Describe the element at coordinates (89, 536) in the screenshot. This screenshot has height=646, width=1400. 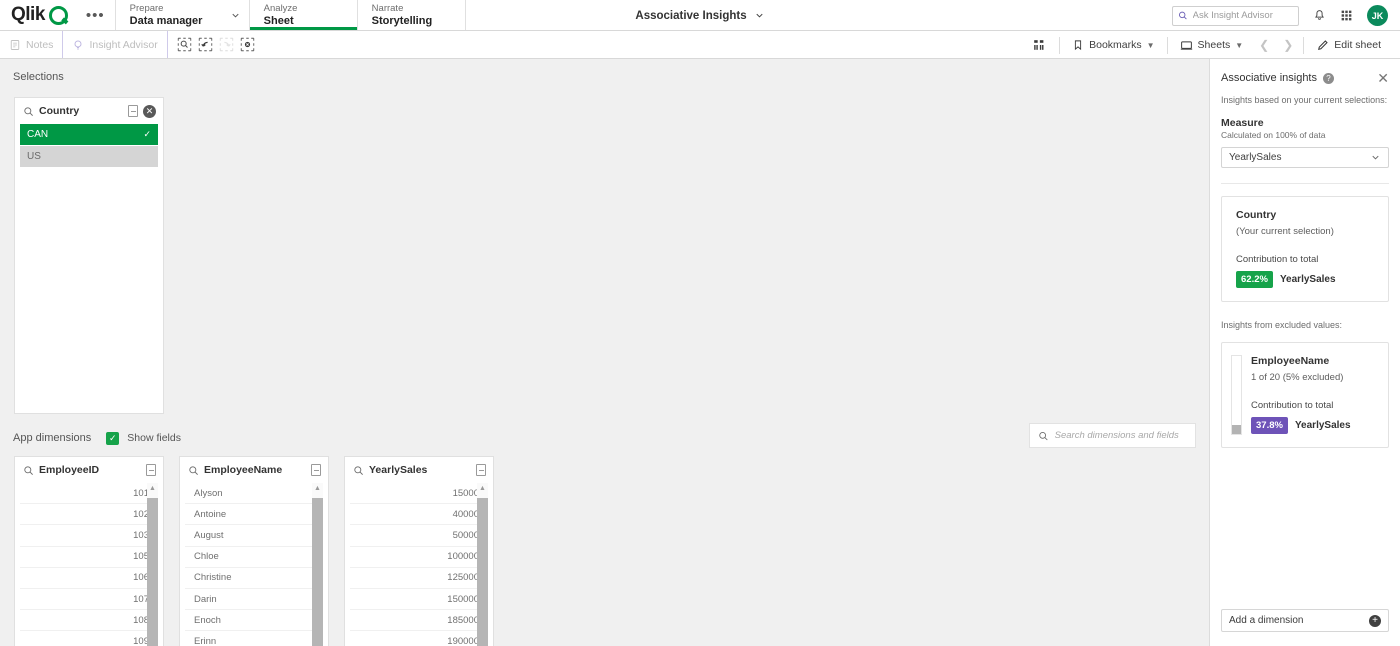
I see `field-value-row: 103` at that location.